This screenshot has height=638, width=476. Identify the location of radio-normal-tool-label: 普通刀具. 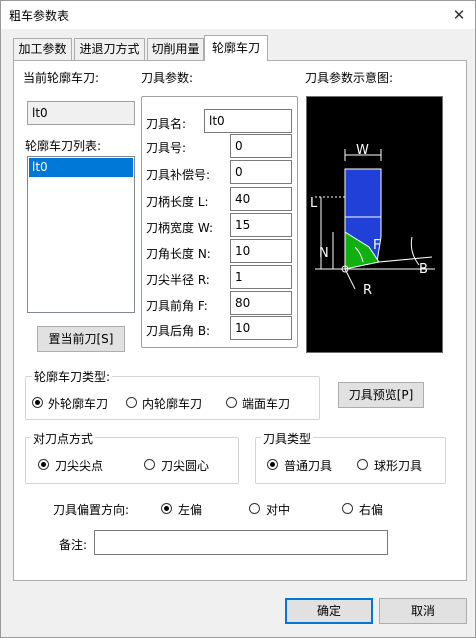
(308, 465).